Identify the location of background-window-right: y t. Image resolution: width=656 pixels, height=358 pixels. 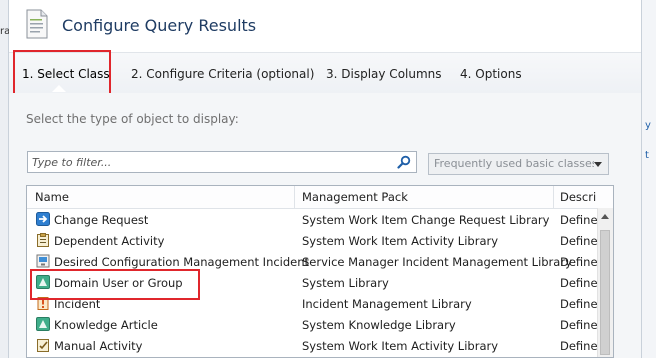
(648, 179).